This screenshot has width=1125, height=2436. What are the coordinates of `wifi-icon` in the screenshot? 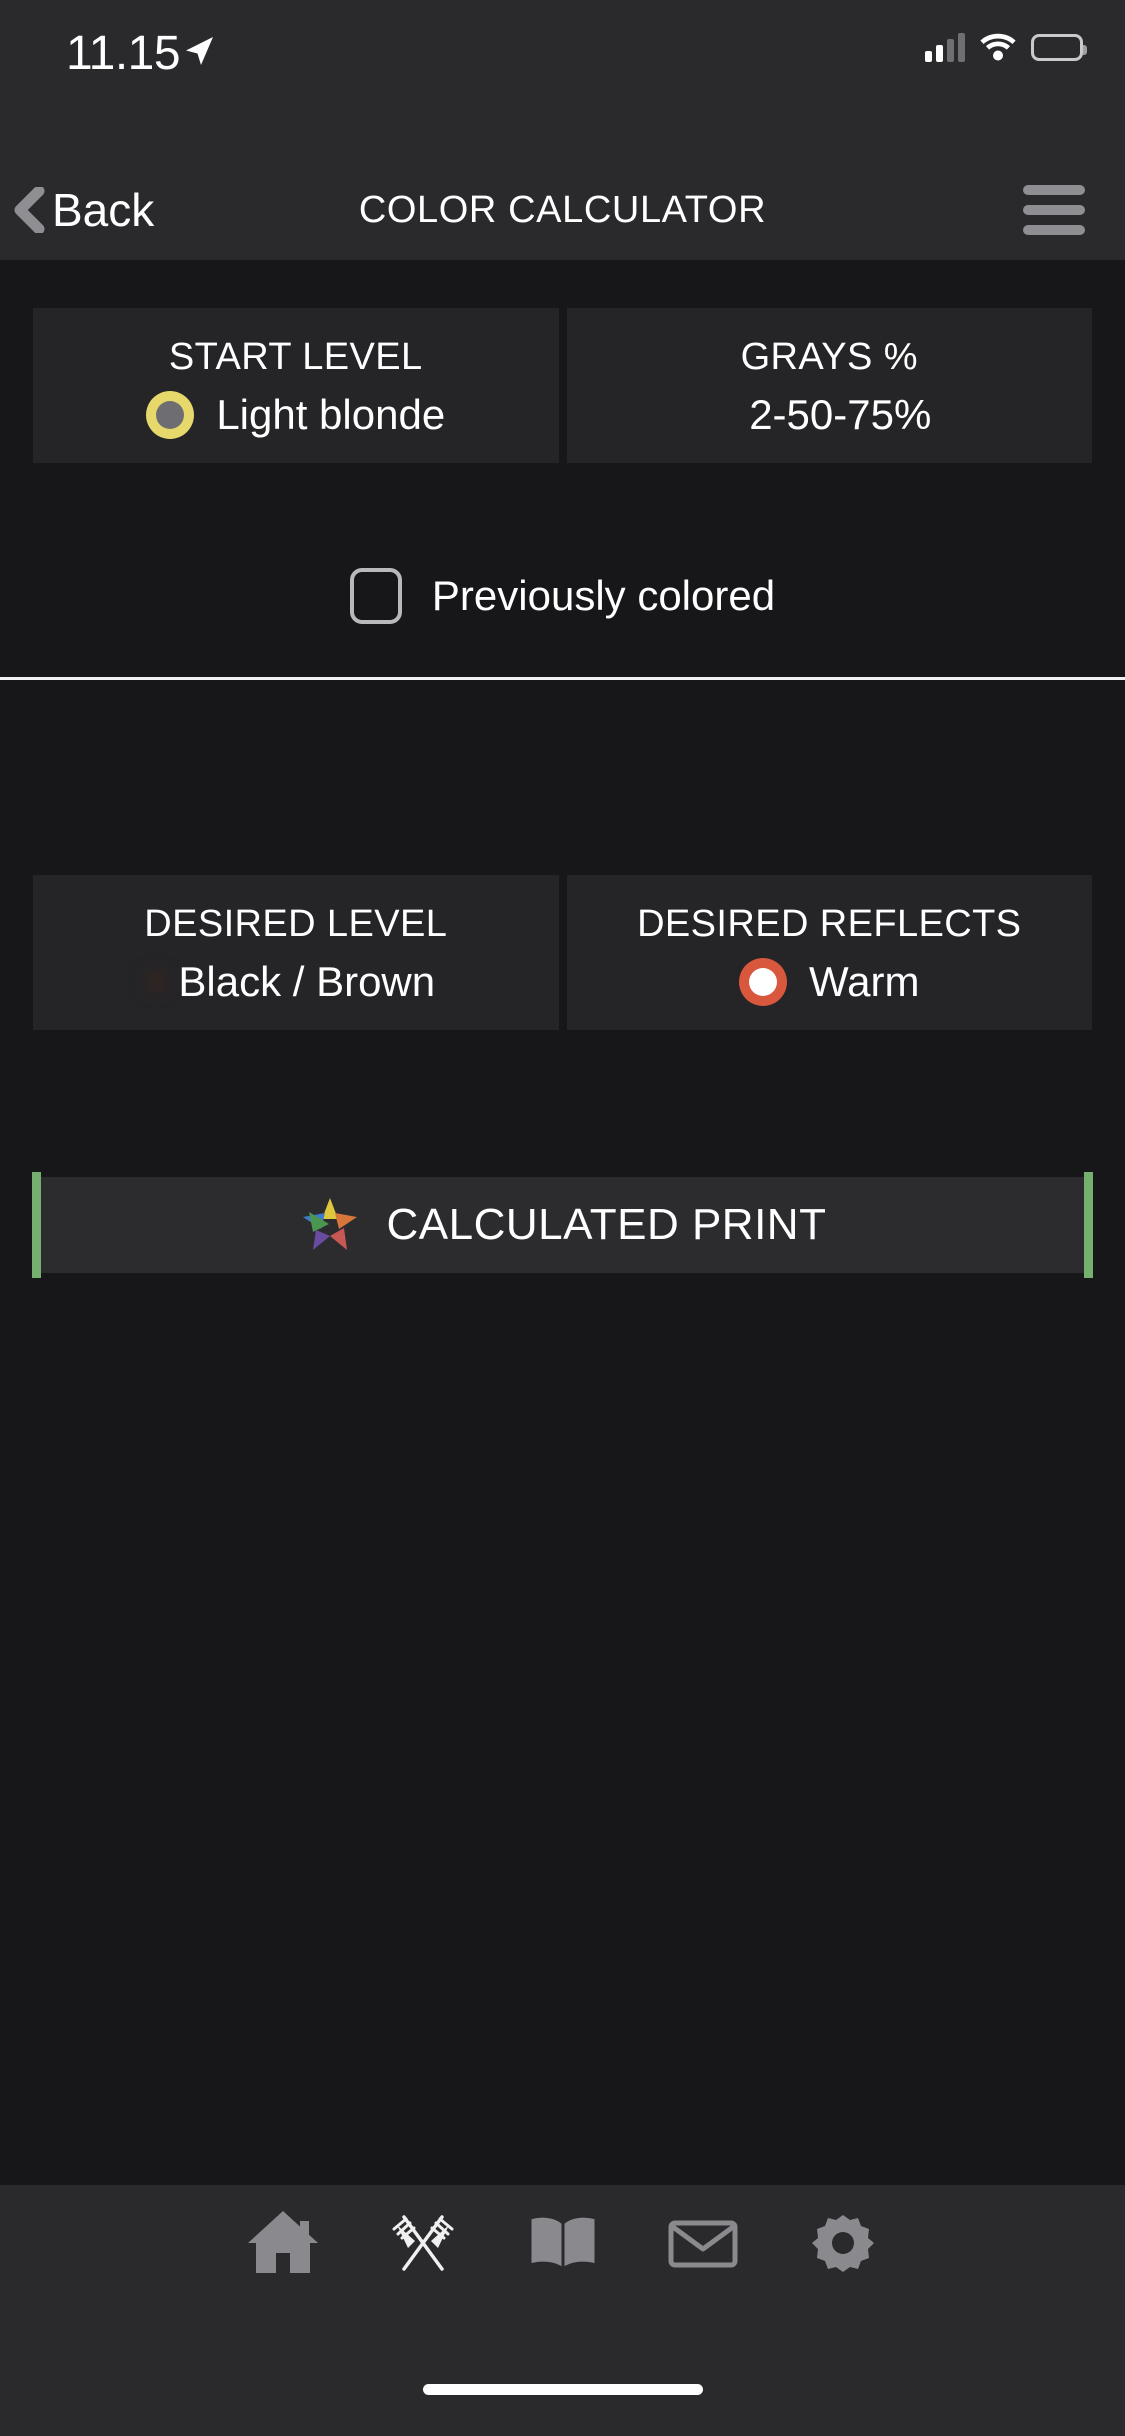 It's located at (998, 47).